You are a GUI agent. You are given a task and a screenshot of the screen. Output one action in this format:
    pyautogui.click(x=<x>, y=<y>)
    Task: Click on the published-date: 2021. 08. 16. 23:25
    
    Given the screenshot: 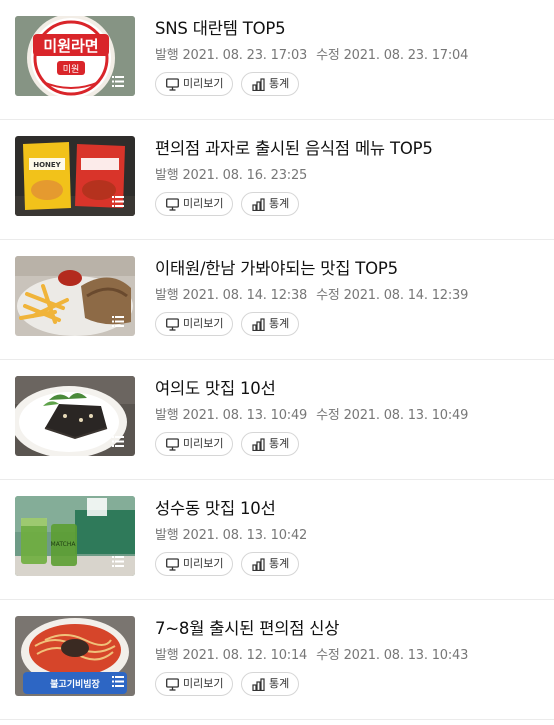 What is the action you would take?
    pyautogui.click(x=245, y=175)
    